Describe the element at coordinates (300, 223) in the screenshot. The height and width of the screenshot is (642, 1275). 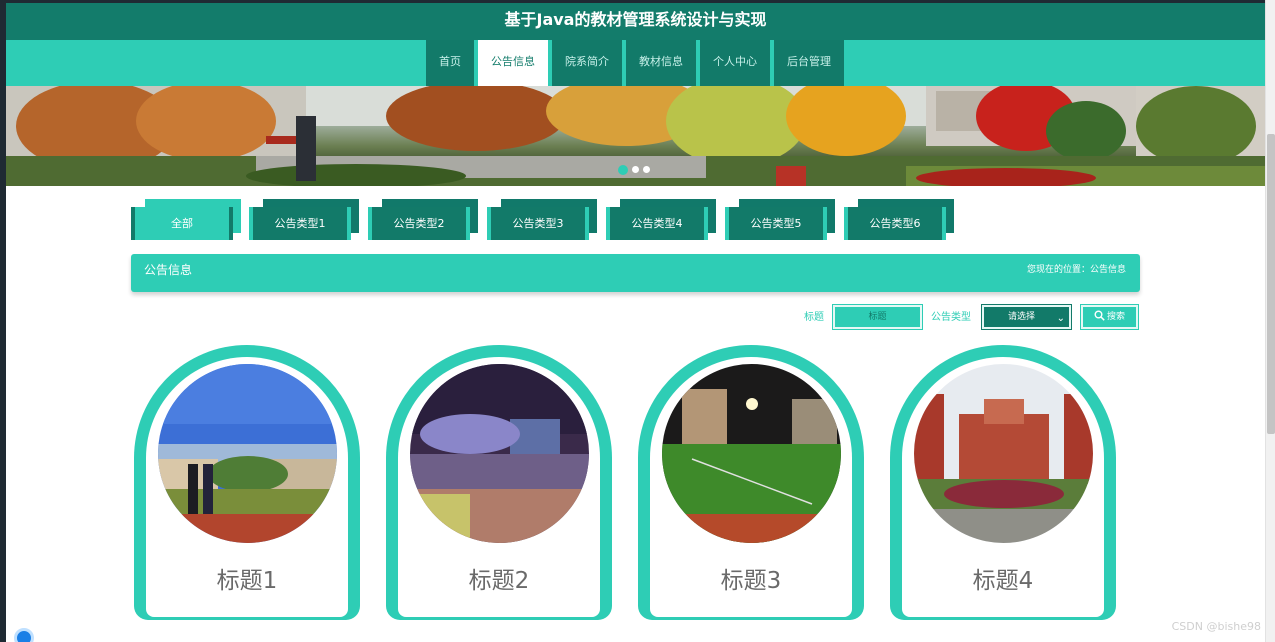
I see `category-tab-label: 公告类型1` at that location.